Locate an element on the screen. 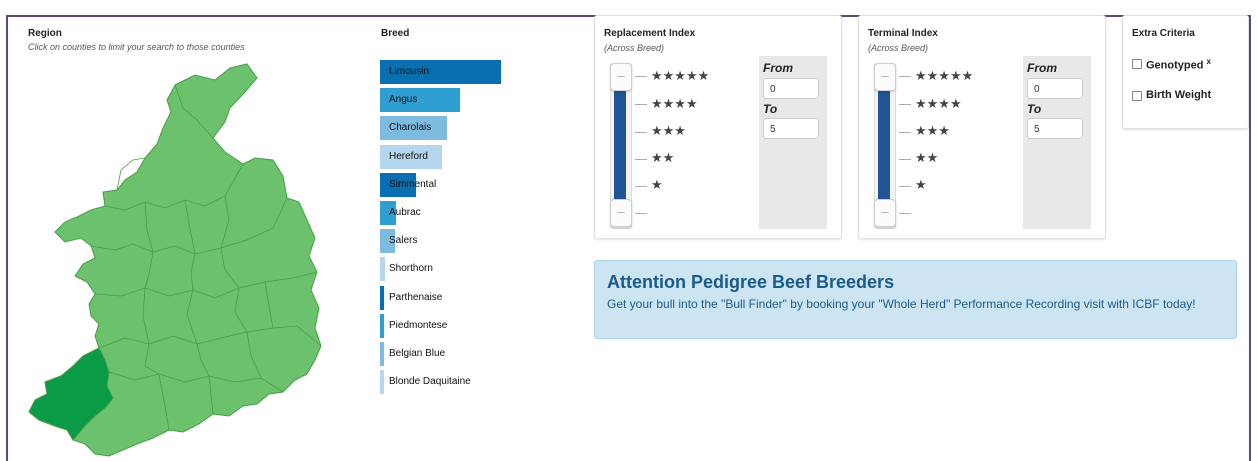 The width and height of the screenshot is (1257, 461). genotyped-label: Genotyped x is located at coordinates (1178, 64).